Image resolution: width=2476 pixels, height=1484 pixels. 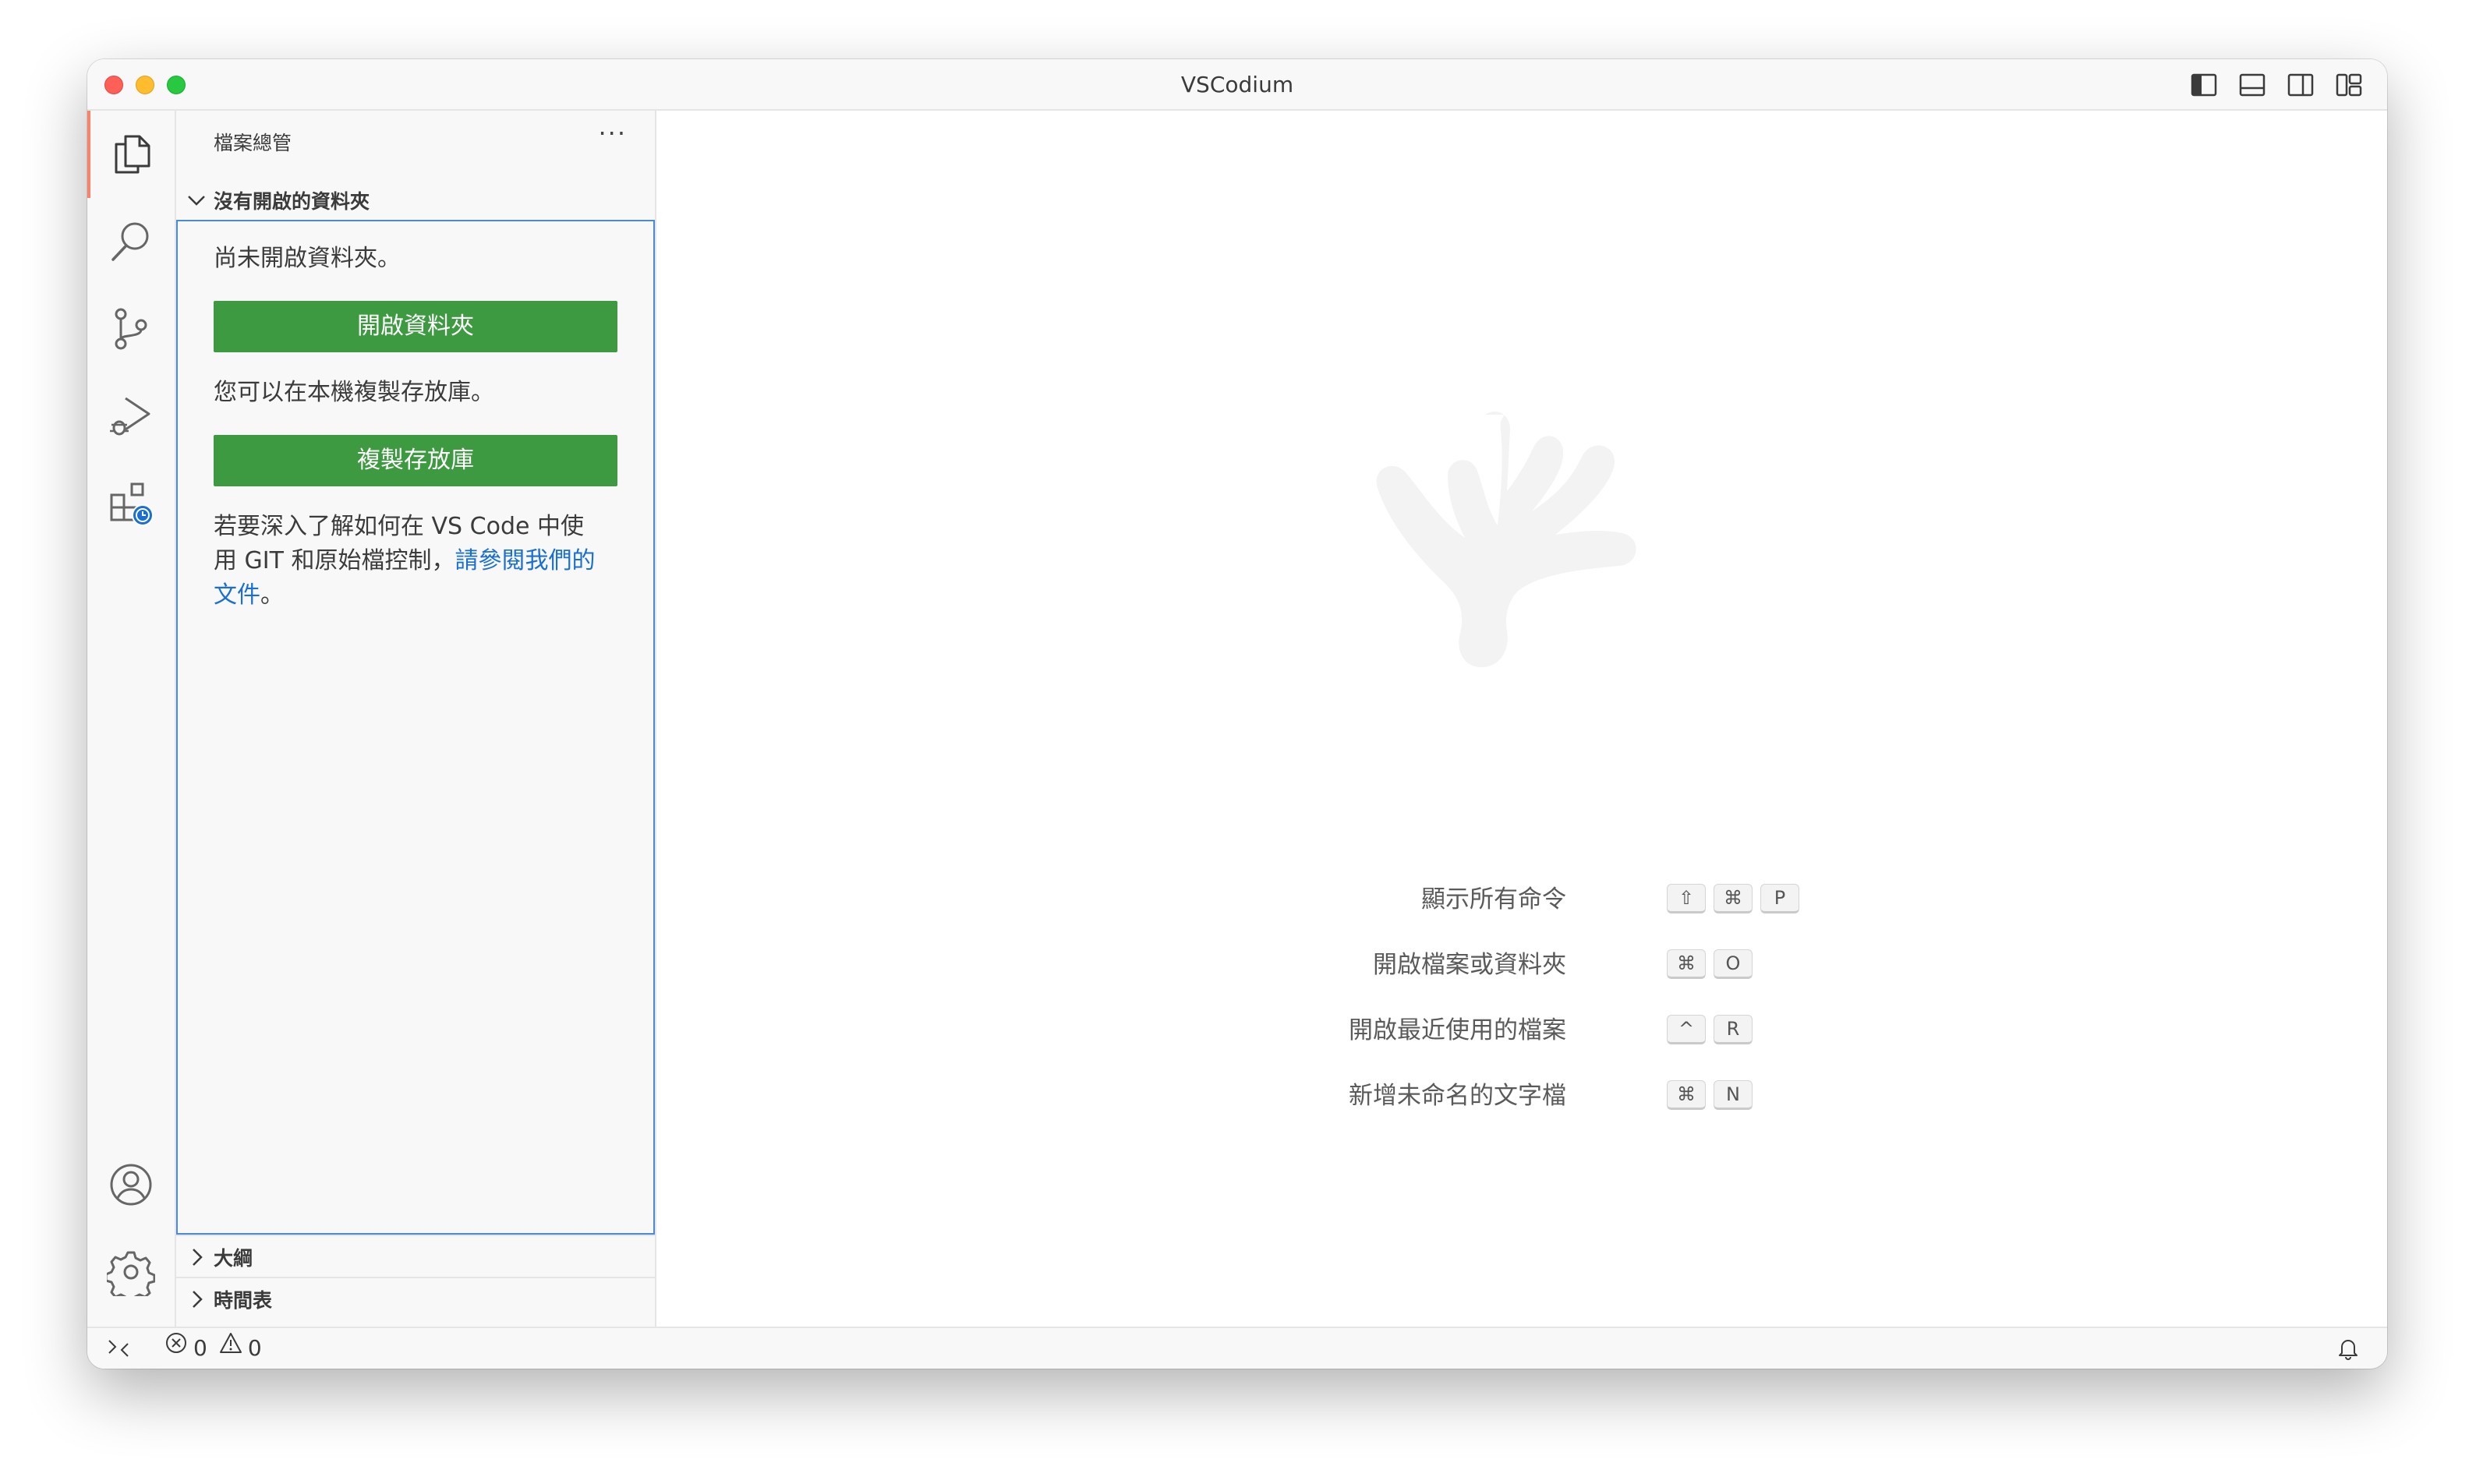 I want to click on sidebar-title: 檔案總管, so click(x=253, y=143).